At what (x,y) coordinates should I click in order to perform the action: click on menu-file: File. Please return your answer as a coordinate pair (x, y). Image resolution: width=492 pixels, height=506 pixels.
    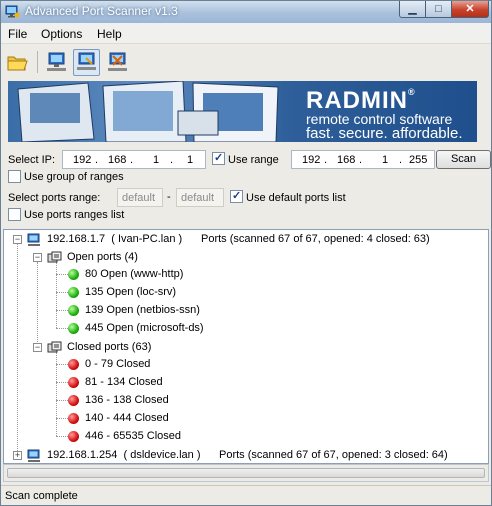
    Looking at the image, I should click on (17, 34).